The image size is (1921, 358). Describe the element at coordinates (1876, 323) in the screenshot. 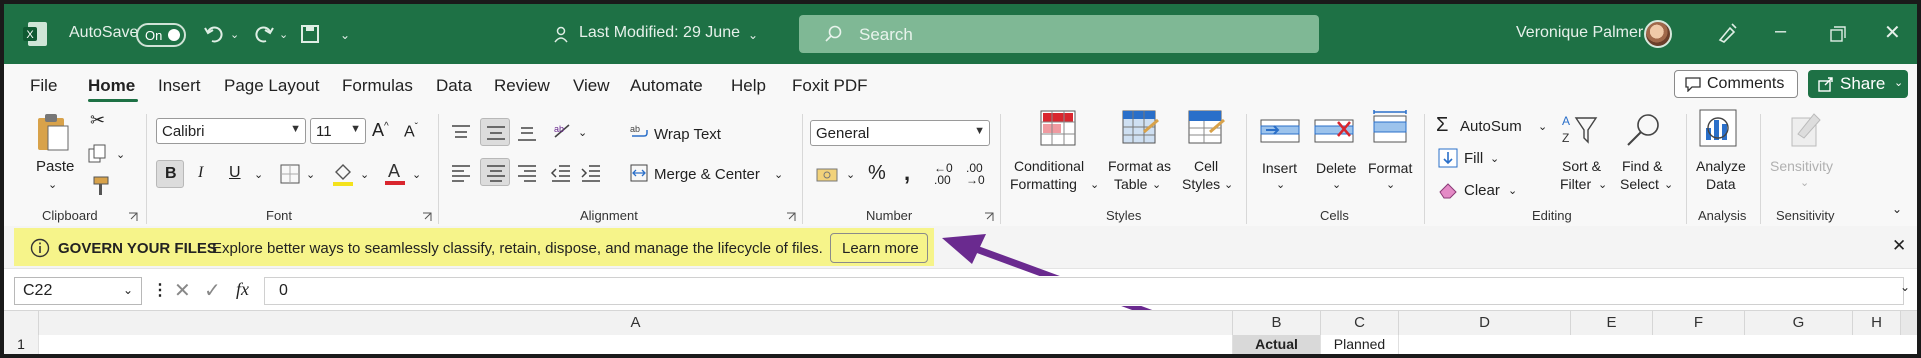

I see `column-header-h: H` at that location.